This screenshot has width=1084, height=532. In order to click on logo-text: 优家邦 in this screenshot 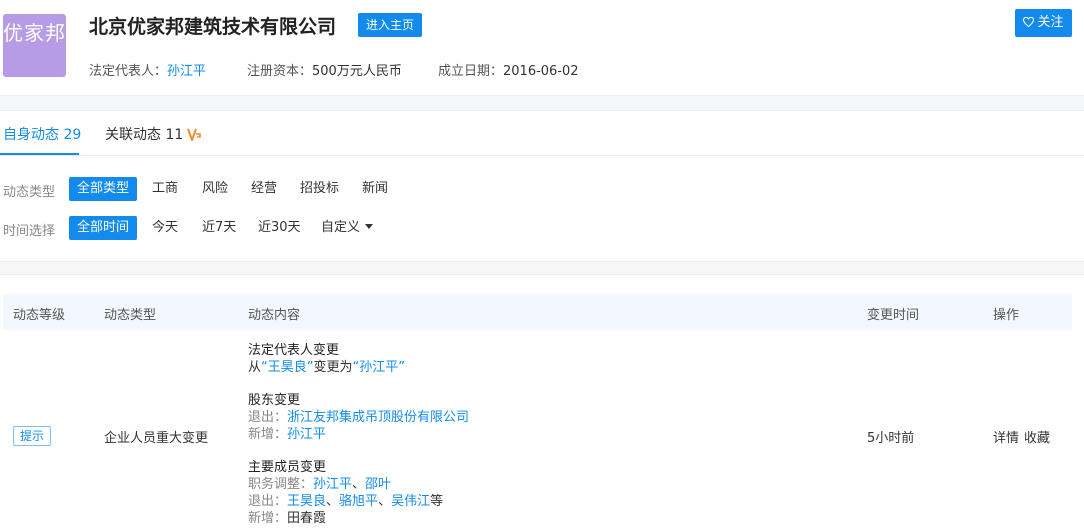, I will do `click(34, 33)`.